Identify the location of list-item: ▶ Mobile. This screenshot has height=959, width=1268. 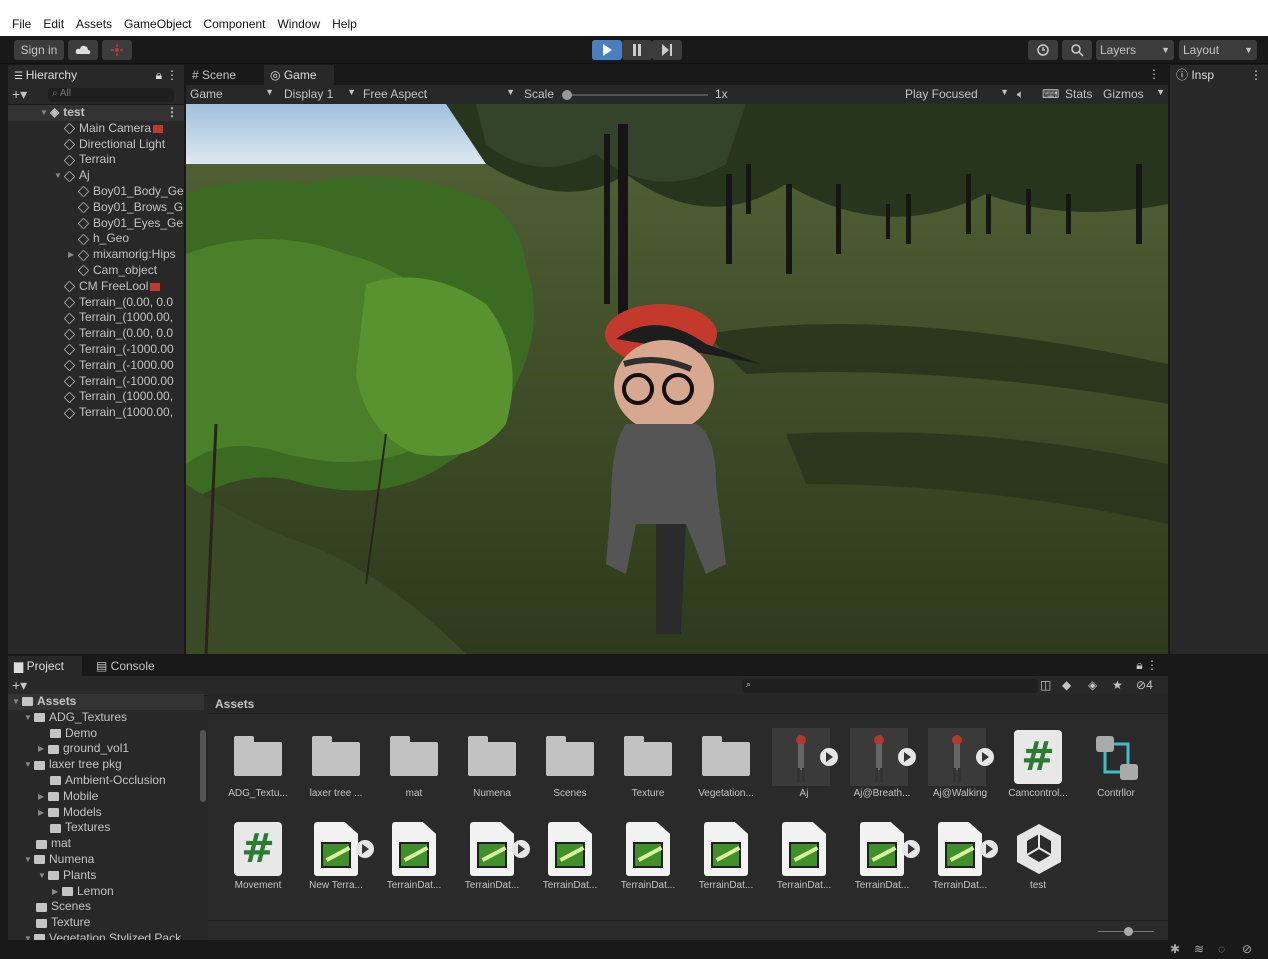
(106, 797).